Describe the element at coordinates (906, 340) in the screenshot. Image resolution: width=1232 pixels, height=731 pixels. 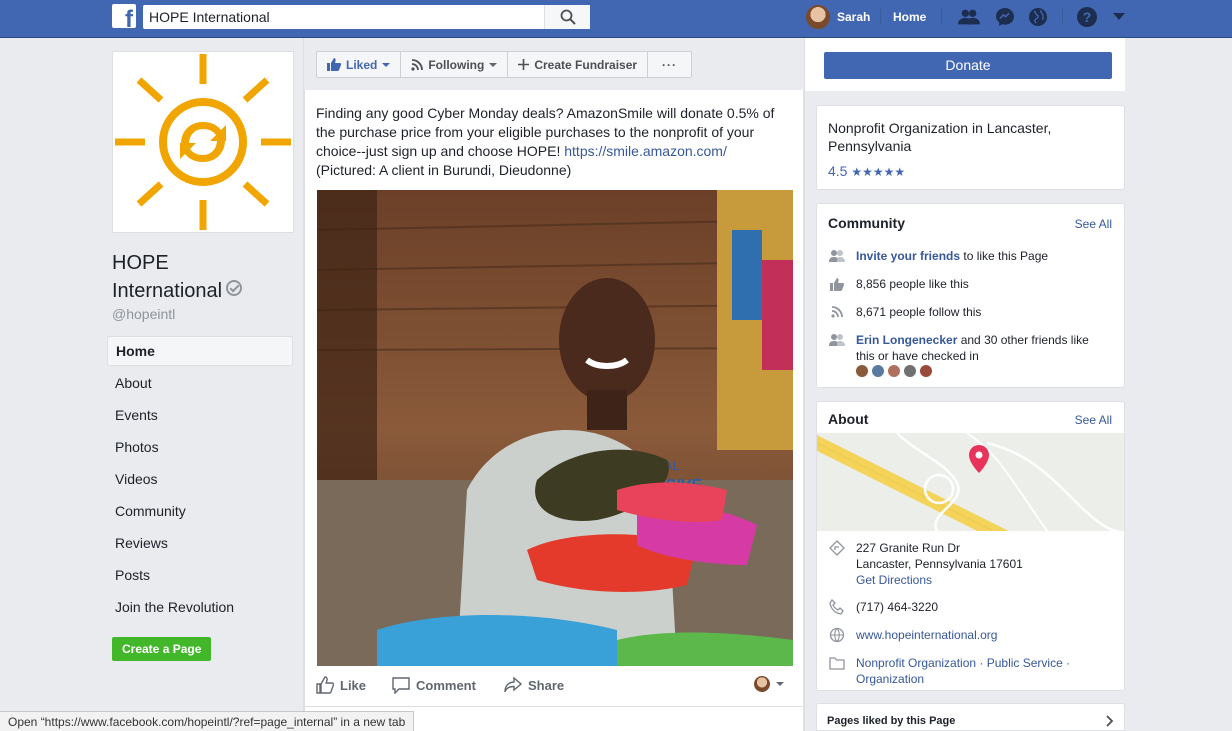
I see `friend-name-link: Erin Longenecker` at that location.